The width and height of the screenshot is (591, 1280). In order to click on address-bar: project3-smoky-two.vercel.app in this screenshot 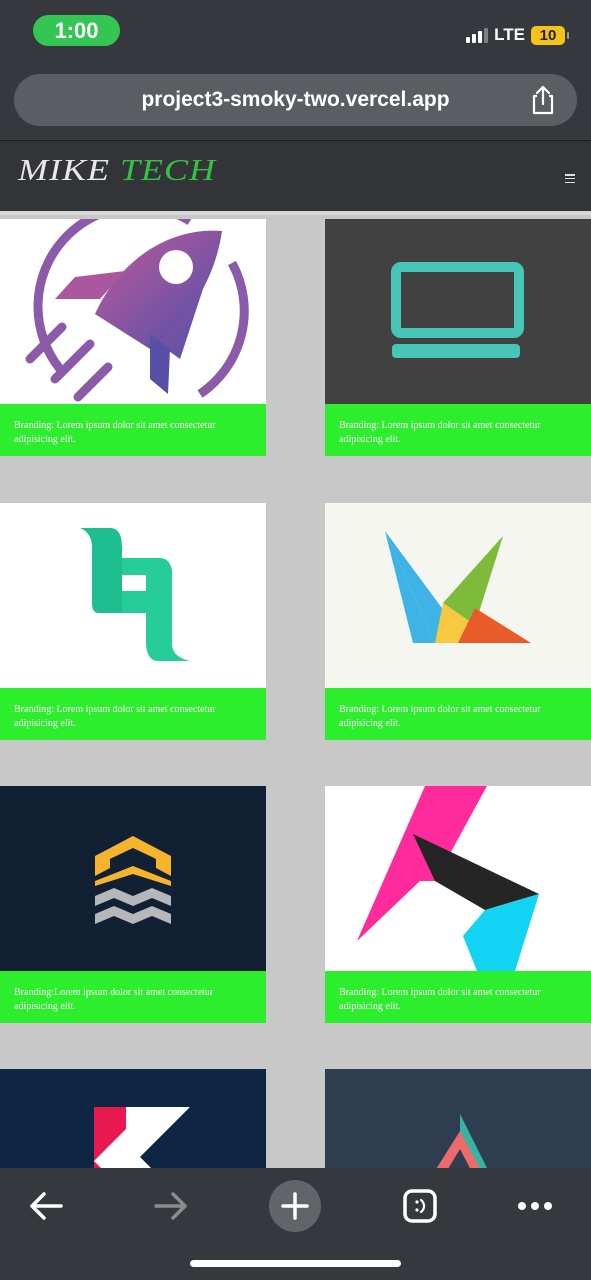, I will do `click(295, 100)`.